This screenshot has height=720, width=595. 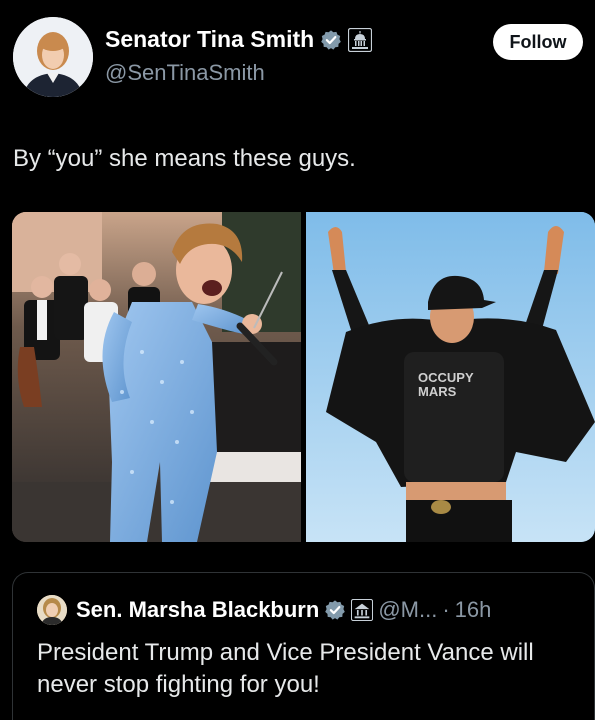 I want to click on quoted-tweet-time: 16h, so click(x=473, y=610).